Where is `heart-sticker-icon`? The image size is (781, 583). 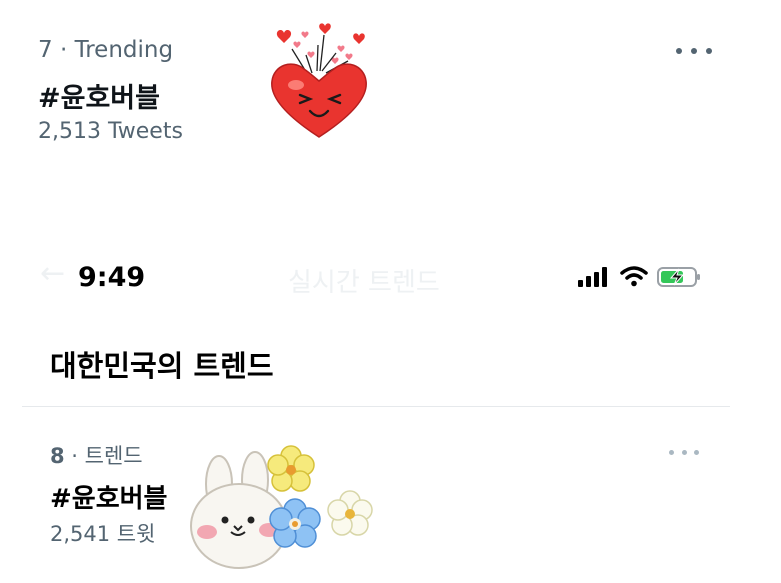 heart-sticker-icon is located at coordinates (319, 80).